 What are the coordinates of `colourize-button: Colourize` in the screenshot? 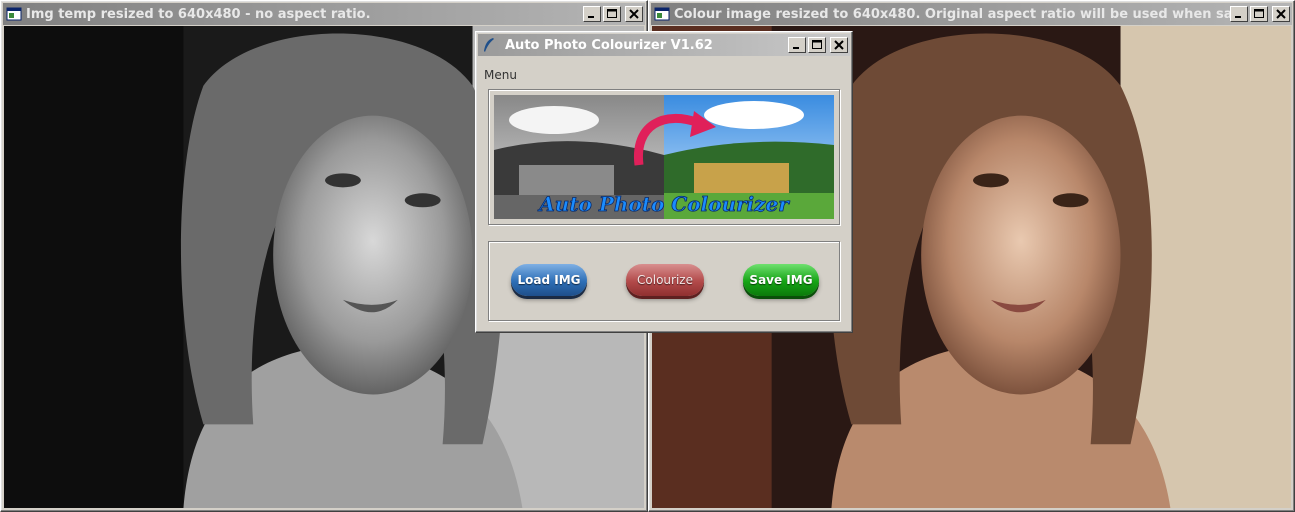 It's located at (665, 280).